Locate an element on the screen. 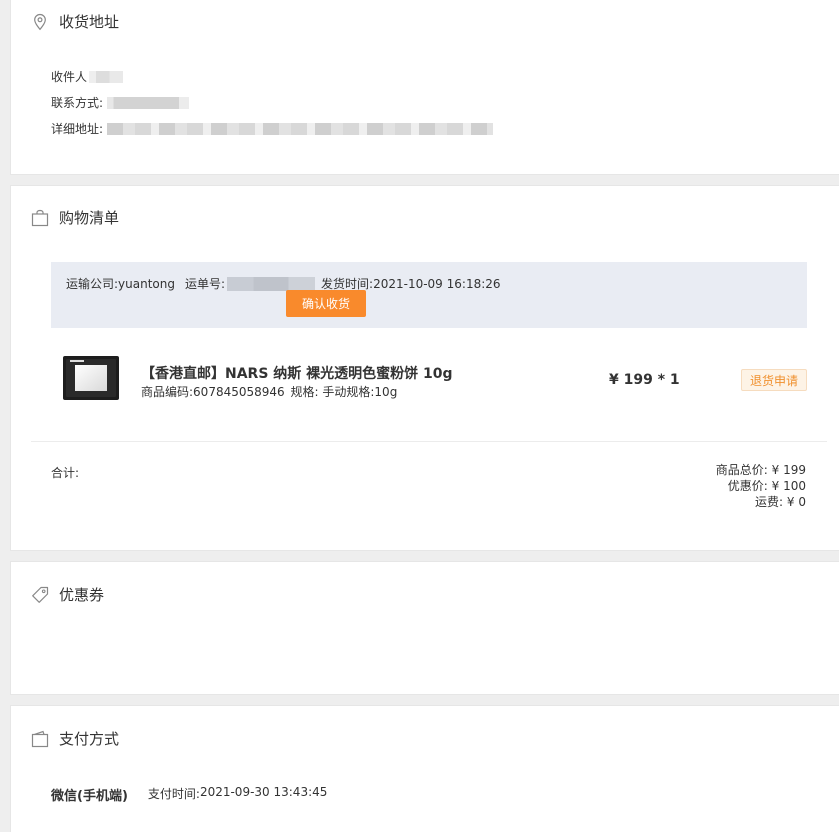 The width and height of the screenshot is (839, 832). wallet-icon is located at coordinates (40, 738).